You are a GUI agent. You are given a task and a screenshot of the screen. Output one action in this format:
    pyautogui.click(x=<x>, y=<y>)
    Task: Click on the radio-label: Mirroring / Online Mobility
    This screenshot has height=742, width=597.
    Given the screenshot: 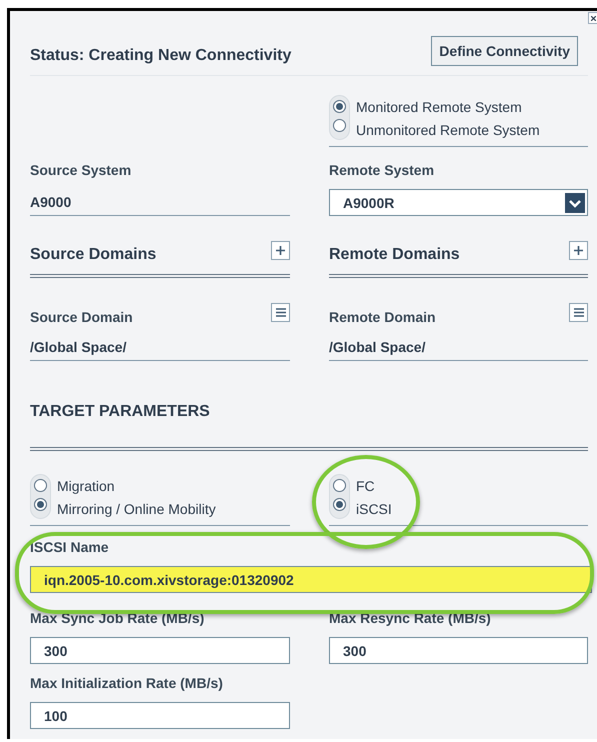 What is the action you would take?
    pyautogui.click(x=136, y=509)
    